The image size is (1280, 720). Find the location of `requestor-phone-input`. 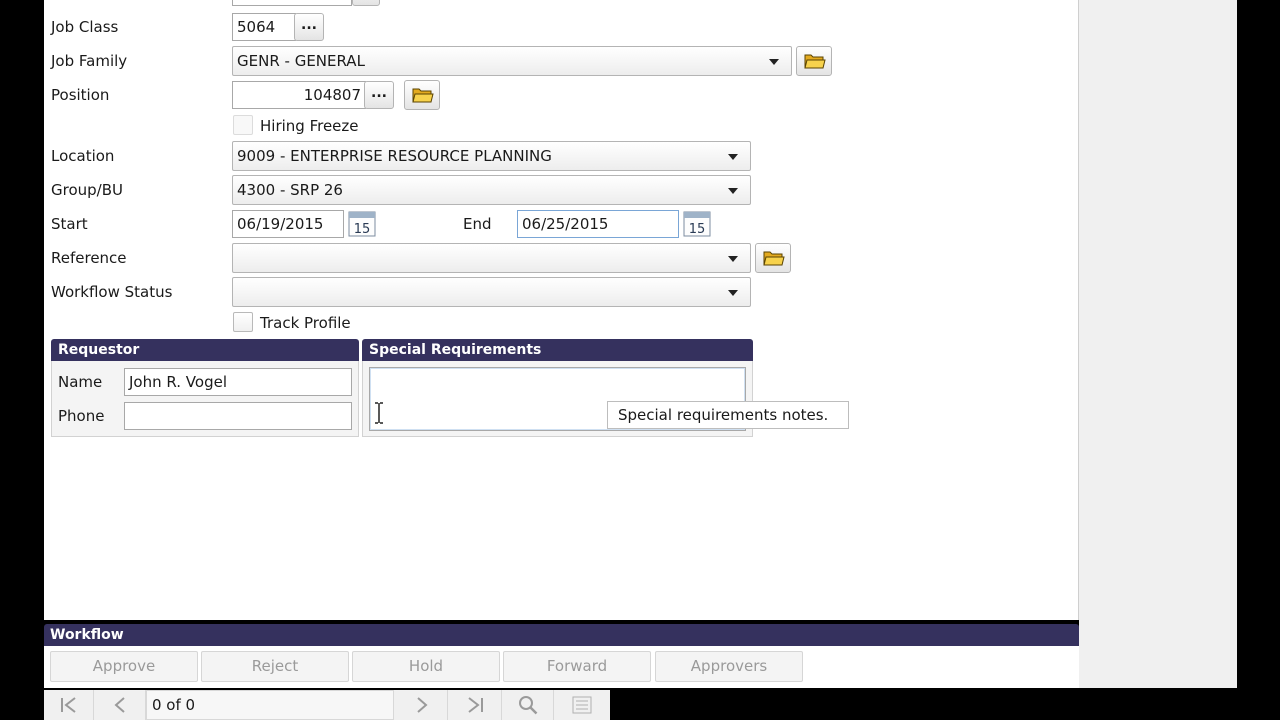

requestor-phone-input is located at coordinates (238, 416).